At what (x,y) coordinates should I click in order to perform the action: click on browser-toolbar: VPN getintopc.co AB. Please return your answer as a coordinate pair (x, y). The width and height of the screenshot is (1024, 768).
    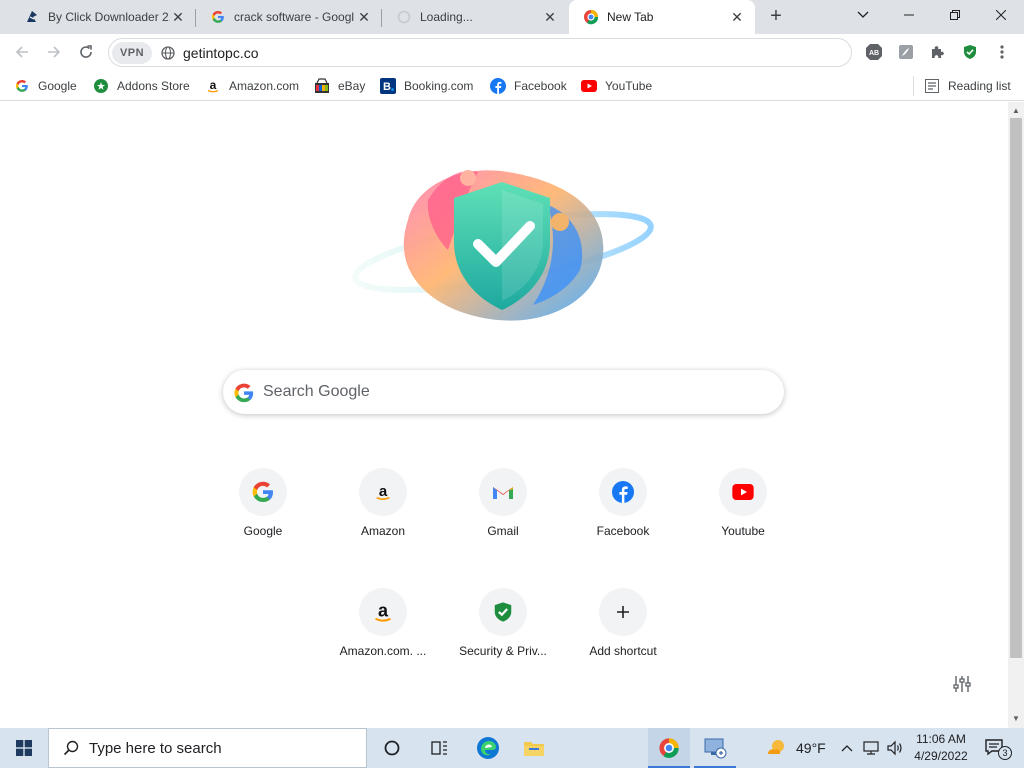
    Looking at the image, I should click on (512, 52).